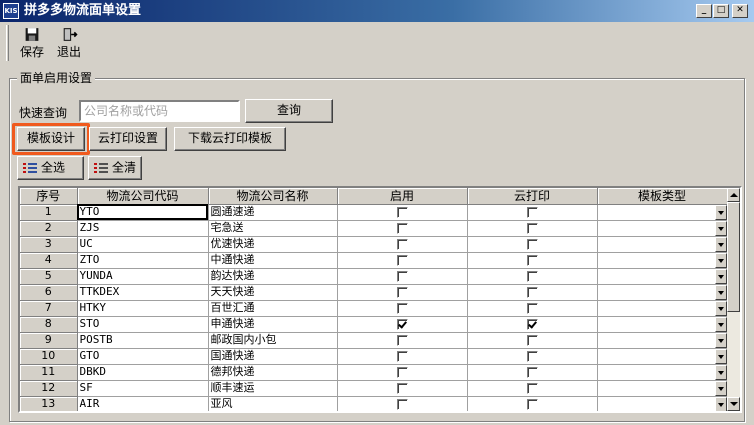 Image resolution: width=754 pixels, height=425 pixels. Describe the element at coordinates (733, 404) in the screenshot. I see `scroll-down-button` at that location.